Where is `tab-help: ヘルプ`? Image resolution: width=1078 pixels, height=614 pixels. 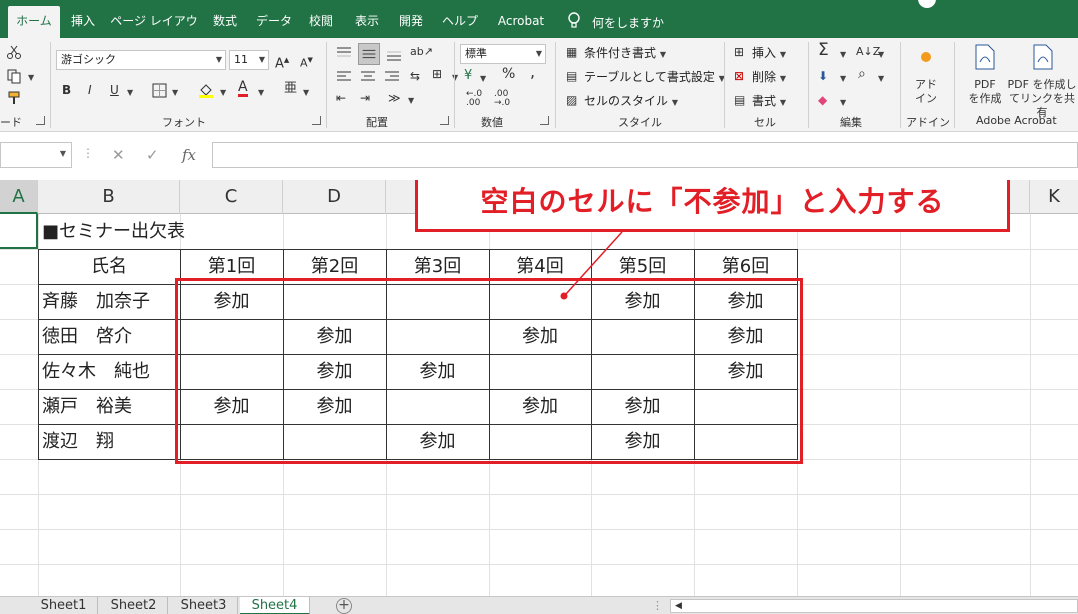 tab-help: ヘルプ is located at coordinates (460, 23).